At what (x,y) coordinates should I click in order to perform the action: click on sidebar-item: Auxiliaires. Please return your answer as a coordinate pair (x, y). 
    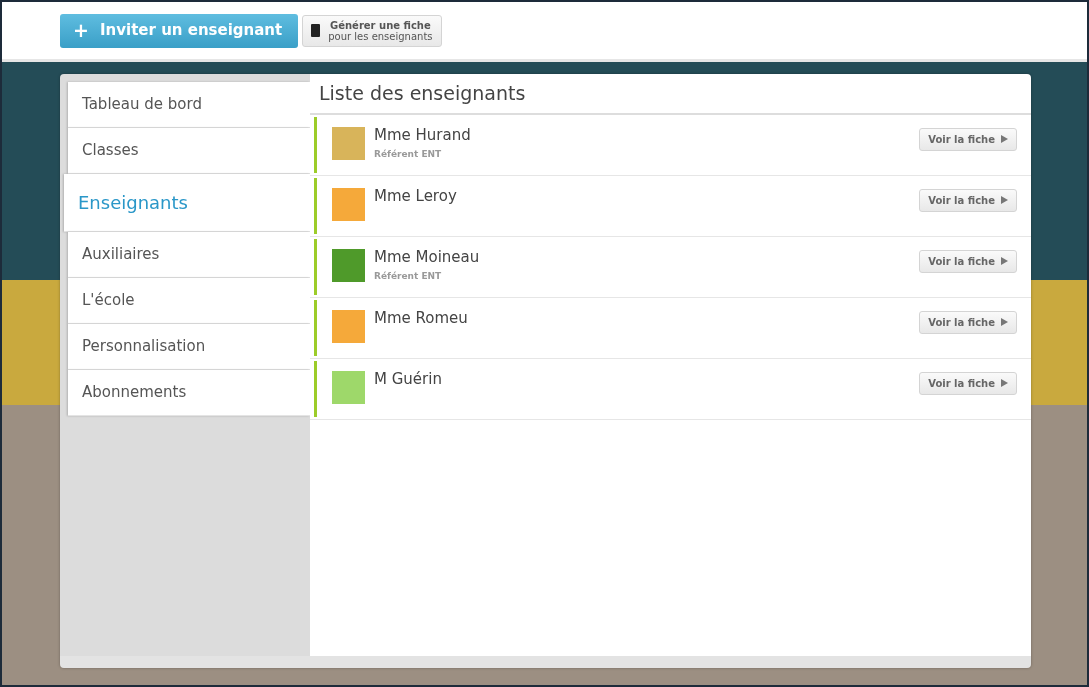
    Looking at the image, I should click on (189, 255).